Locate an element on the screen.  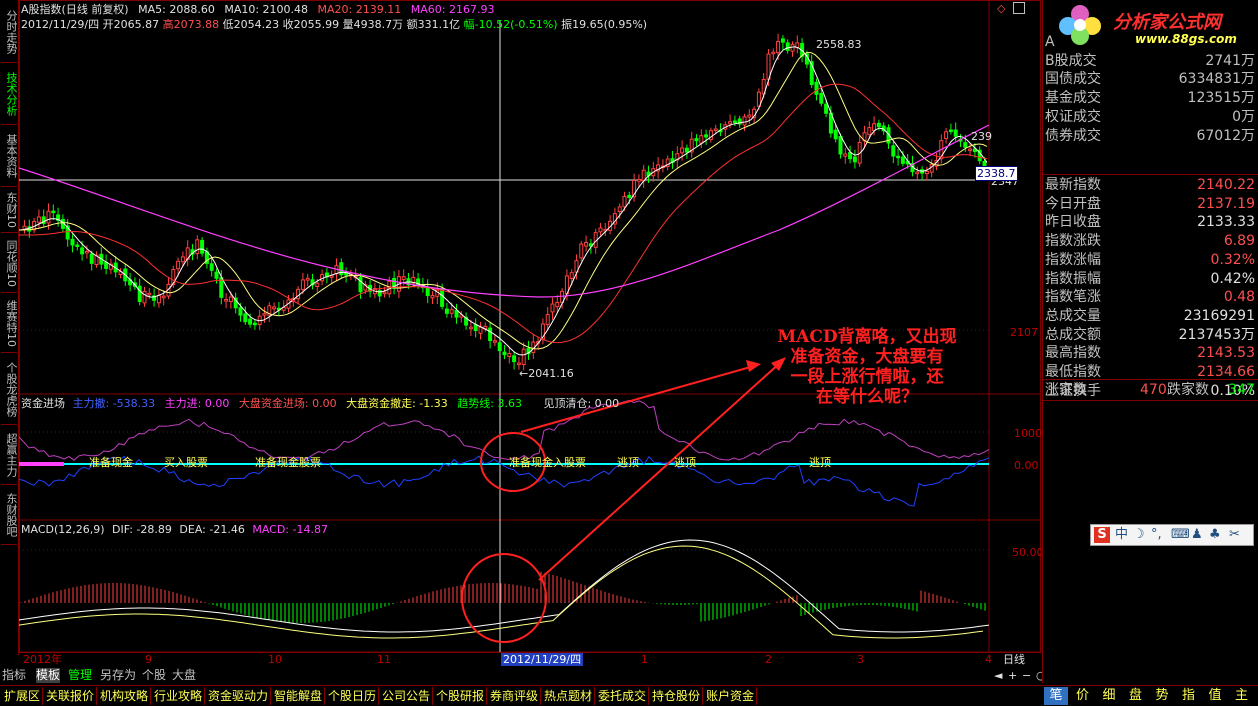
fund-dapan-chezou: 大盘资金撤走: -1.33 is located at coordinates (397, 403).